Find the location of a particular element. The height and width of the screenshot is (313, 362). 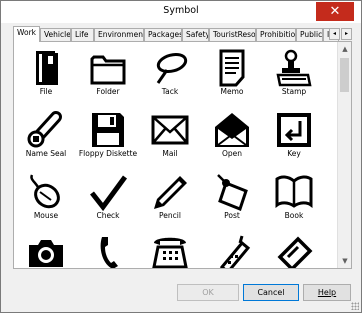

symbol-pager is located at coordinates (294, 248).